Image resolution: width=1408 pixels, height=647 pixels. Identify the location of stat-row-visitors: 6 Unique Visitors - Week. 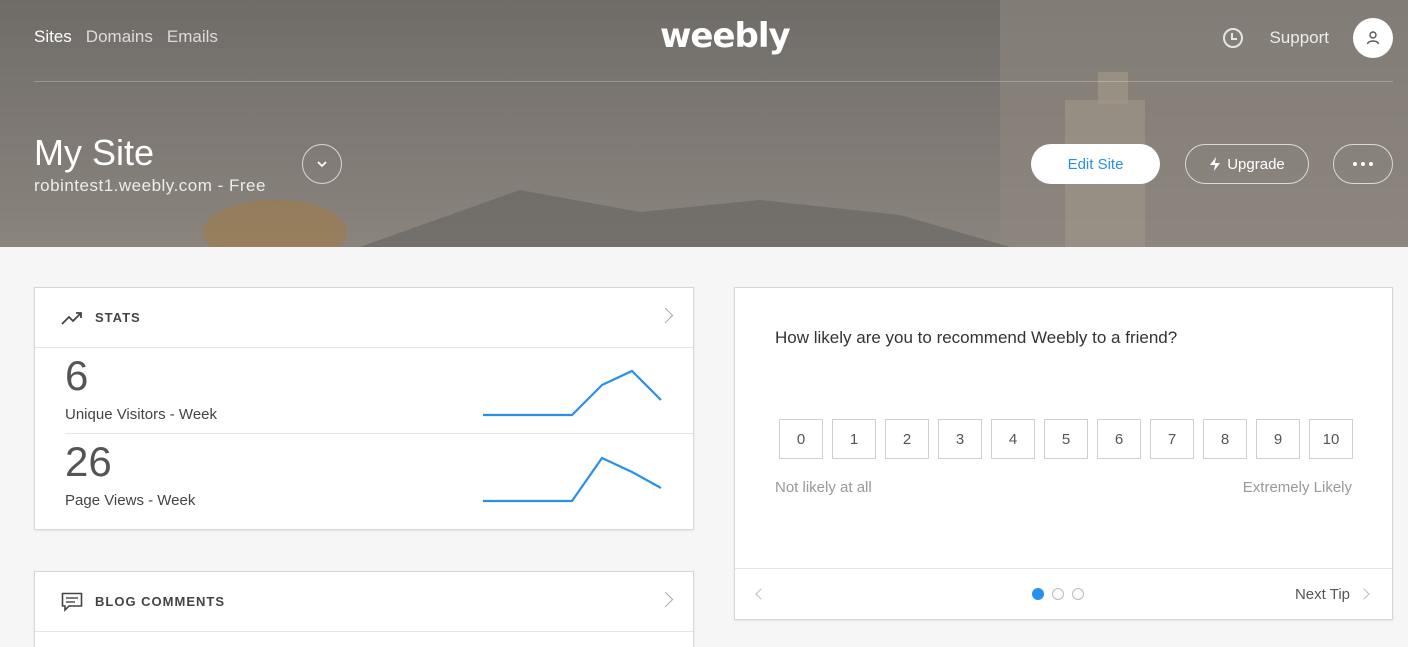
(379, 391).